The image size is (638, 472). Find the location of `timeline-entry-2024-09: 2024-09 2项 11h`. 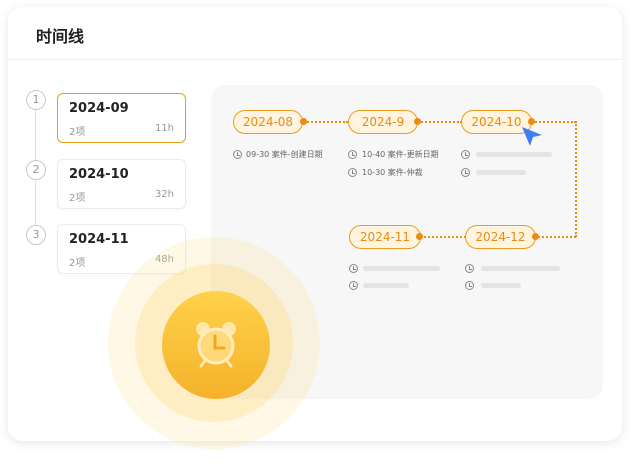

timeline-entry-2024-09: 2024-09 2项 11h is located at coordinates (121, 118).